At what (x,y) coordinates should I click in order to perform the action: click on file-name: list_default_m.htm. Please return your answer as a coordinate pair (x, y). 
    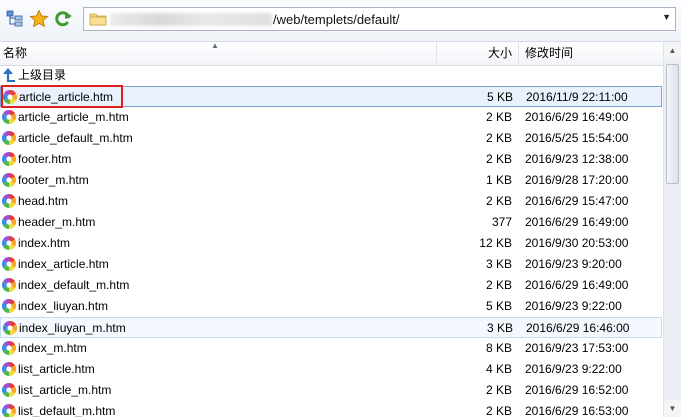
    Looking at the image, I should click on (67, 410).